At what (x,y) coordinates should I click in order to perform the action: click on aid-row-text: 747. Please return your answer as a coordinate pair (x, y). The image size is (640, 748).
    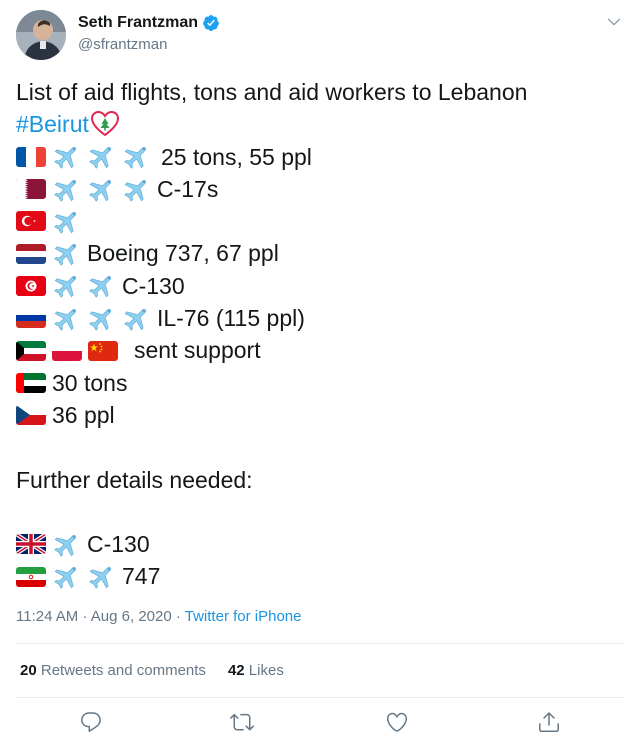
    Looking at the image, I should click on (141, 576).